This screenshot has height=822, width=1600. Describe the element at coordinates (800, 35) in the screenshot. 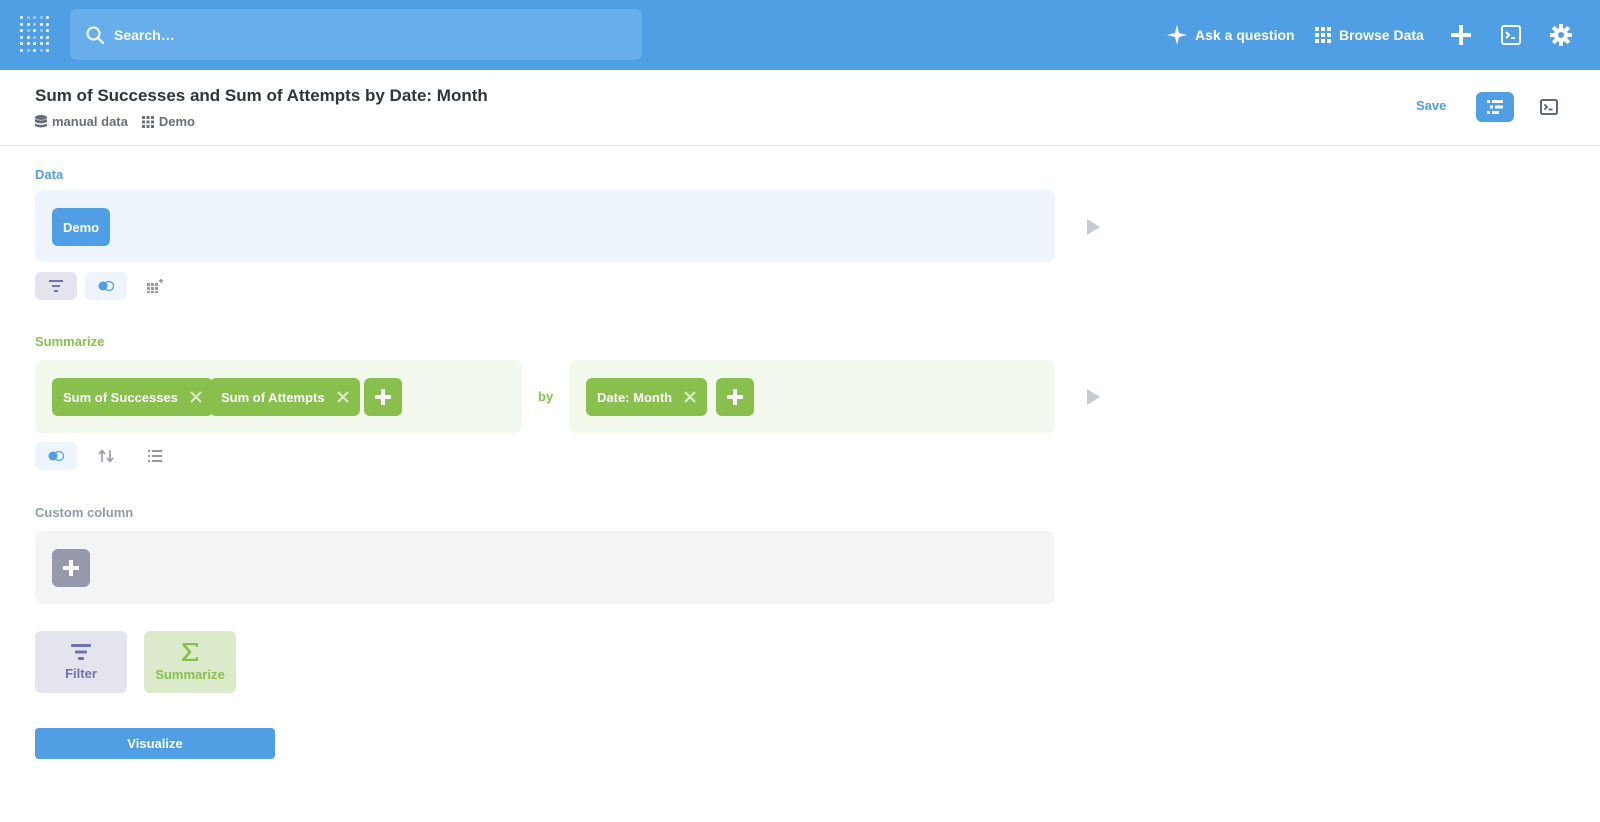

I see `top-navigation: Search… Ask a question Browse Data` at that location.